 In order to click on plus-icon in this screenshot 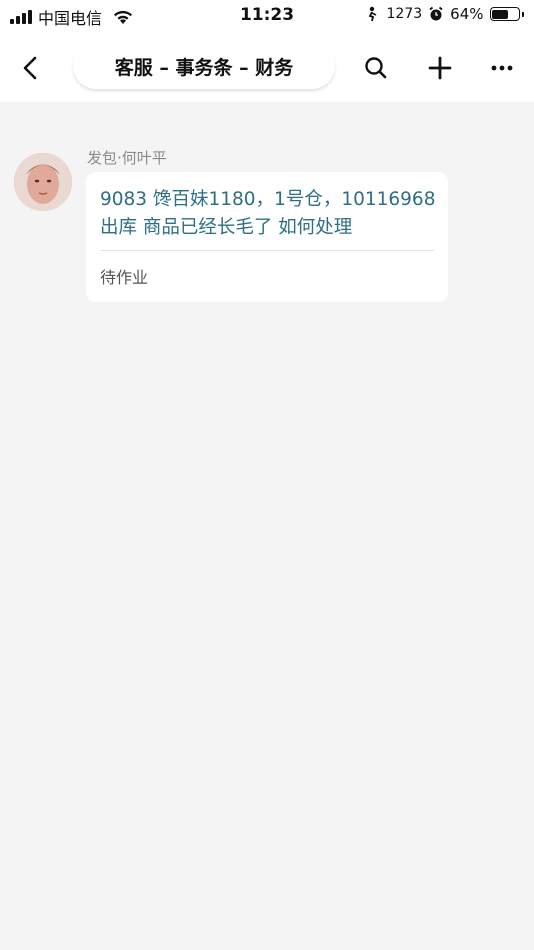, I will do `click(440, 68)`.